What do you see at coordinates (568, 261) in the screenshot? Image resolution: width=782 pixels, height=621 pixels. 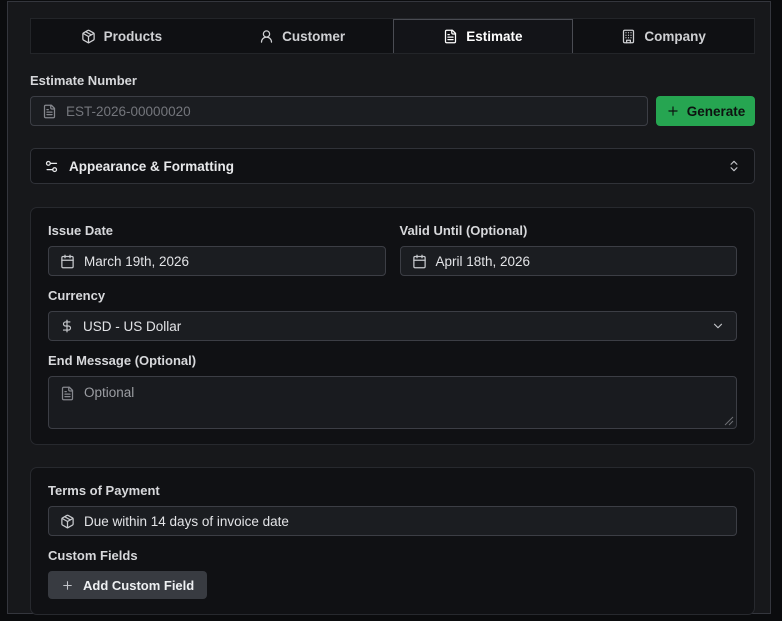 I see `valid-until-picker: April 18th, 2026` at bounding box center [568, 261].